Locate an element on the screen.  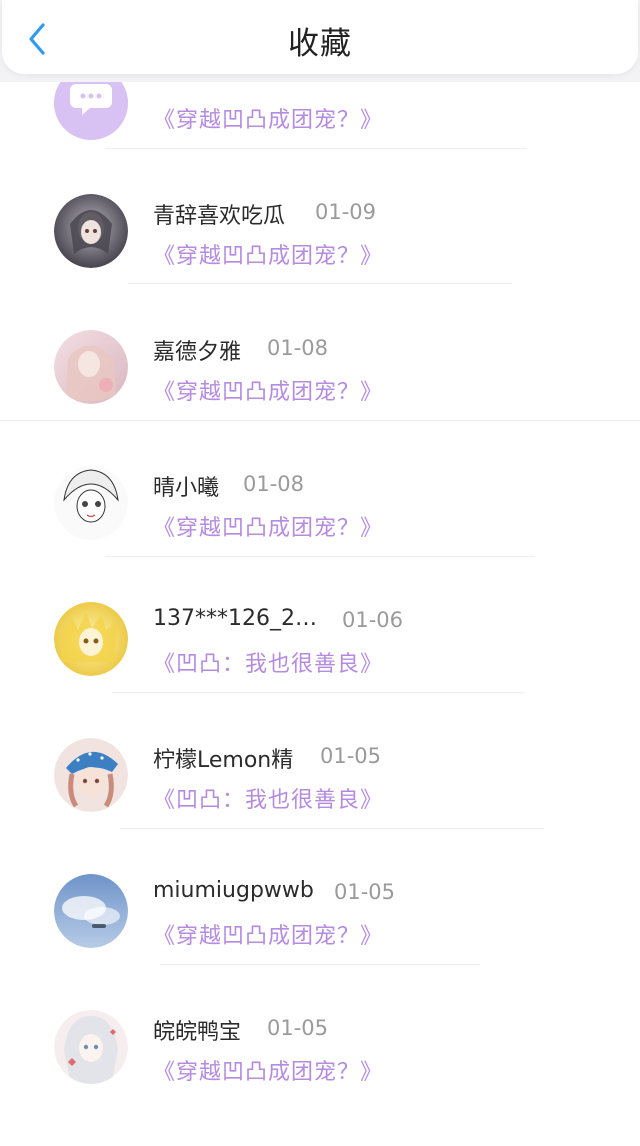
list-item: 柠檬Lemon精 01-05 《凹凸：我也很善良》 is located at coordinates (320, 806).